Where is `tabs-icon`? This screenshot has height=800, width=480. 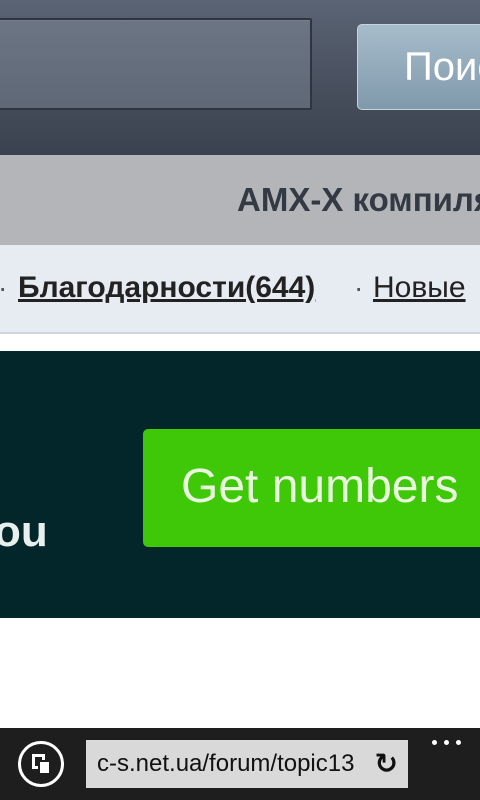 tabs-icon is located at coordinates (41, 764).